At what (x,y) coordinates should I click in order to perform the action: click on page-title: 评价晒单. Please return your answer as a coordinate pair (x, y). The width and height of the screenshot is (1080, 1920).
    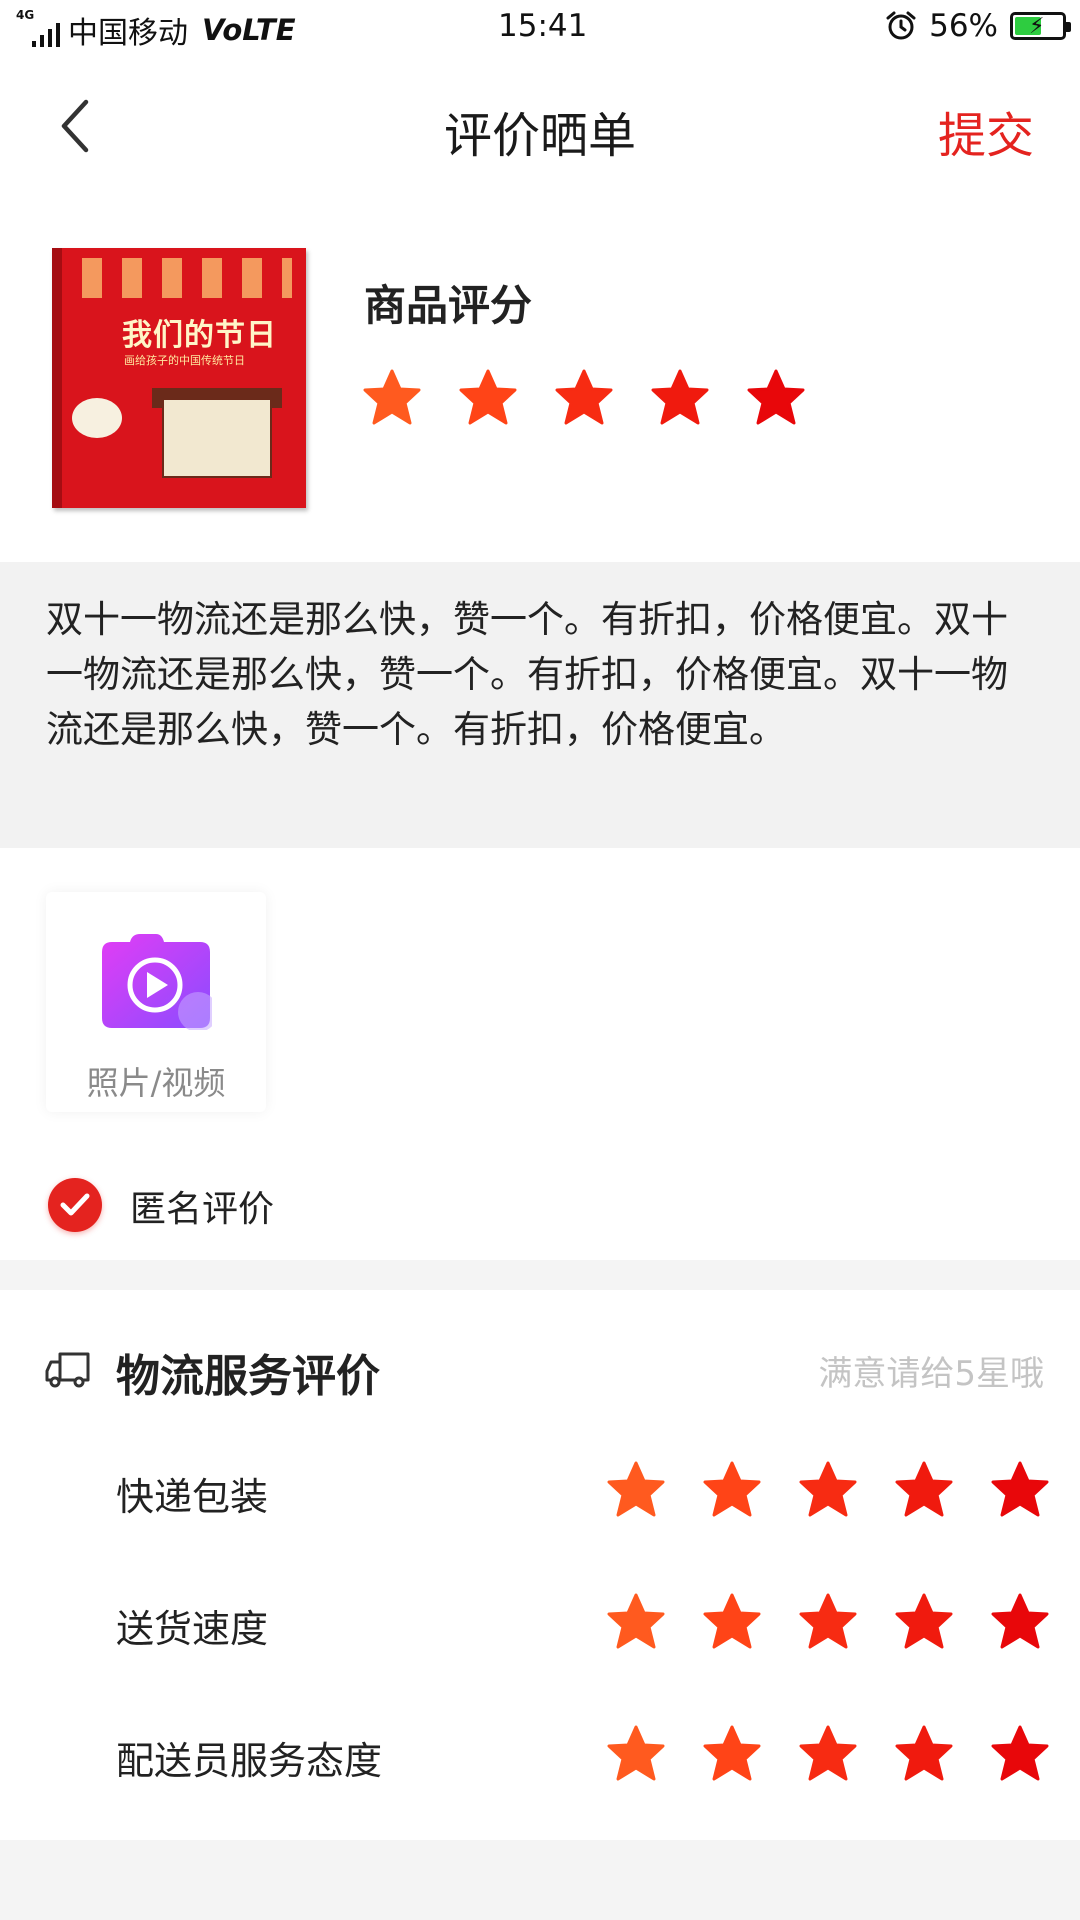
    Looking at the image, I should click on (539, 136).